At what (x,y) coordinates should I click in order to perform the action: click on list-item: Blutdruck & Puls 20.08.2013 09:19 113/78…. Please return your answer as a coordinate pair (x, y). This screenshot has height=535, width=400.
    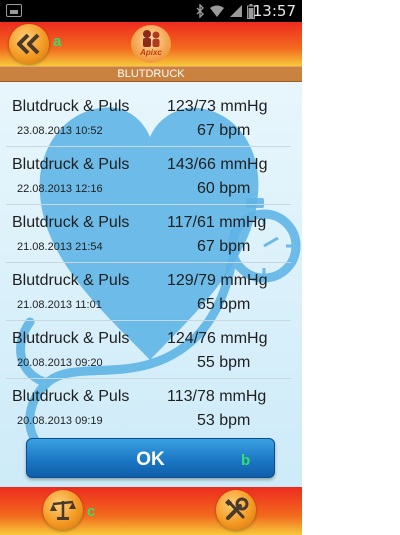
    Looking at the image, I should click on (148, 408).